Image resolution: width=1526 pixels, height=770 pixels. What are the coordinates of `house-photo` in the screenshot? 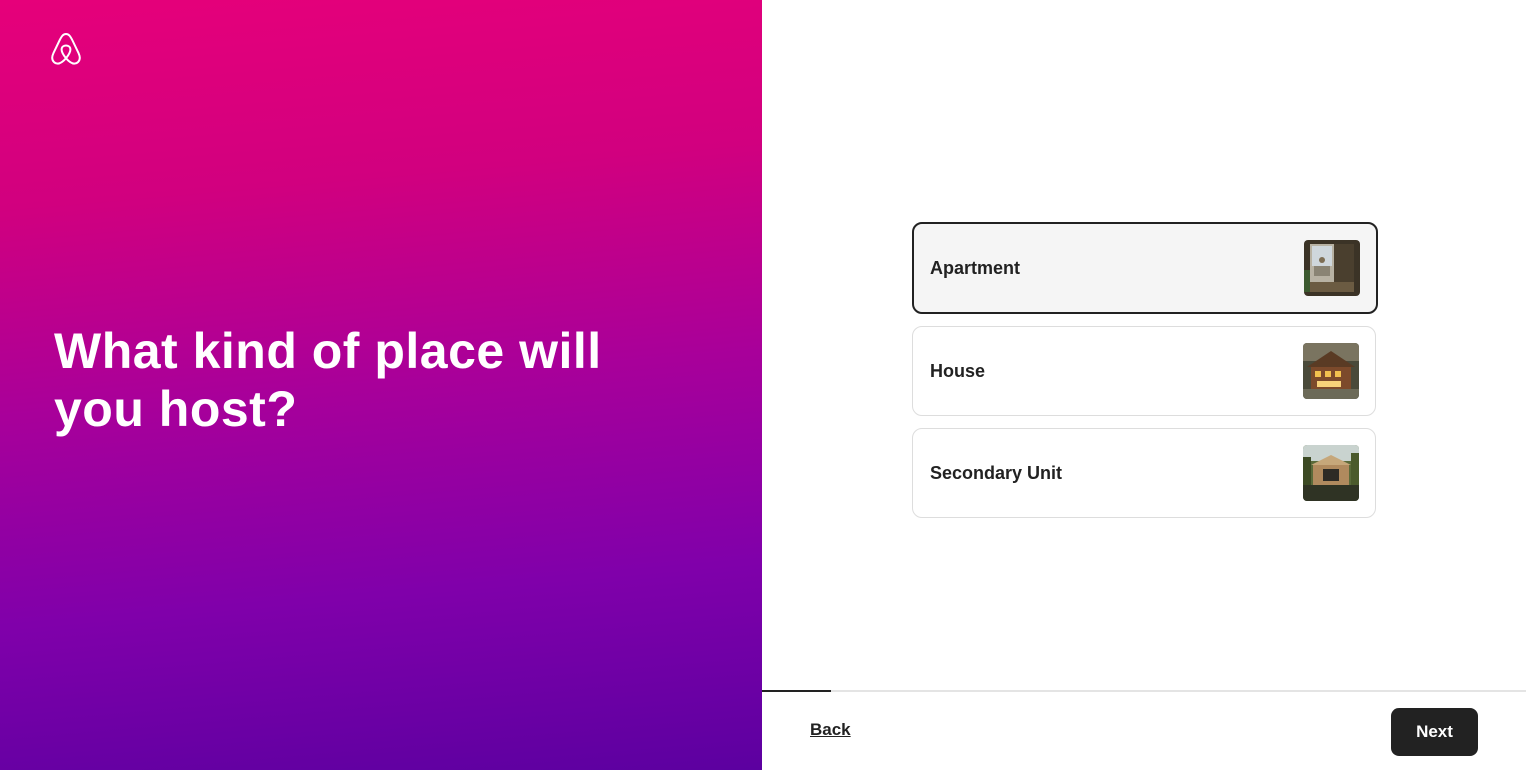 It's located at (1331, 371).